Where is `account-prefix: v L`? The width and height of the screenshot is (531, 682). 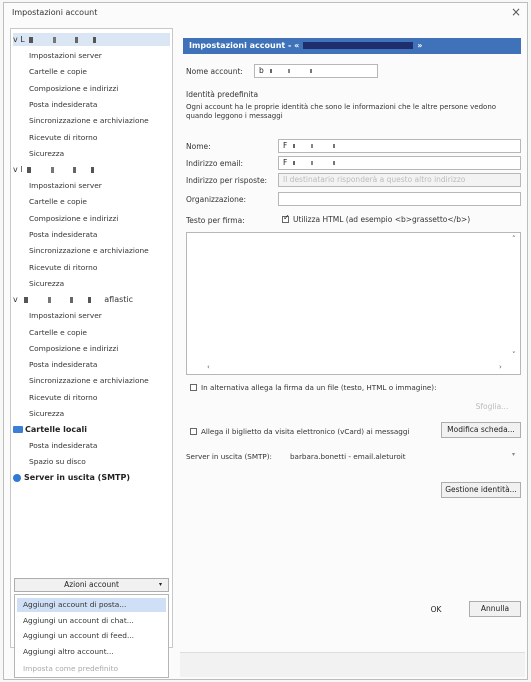 account-prefix: v L is located at coordinates (19, 39).